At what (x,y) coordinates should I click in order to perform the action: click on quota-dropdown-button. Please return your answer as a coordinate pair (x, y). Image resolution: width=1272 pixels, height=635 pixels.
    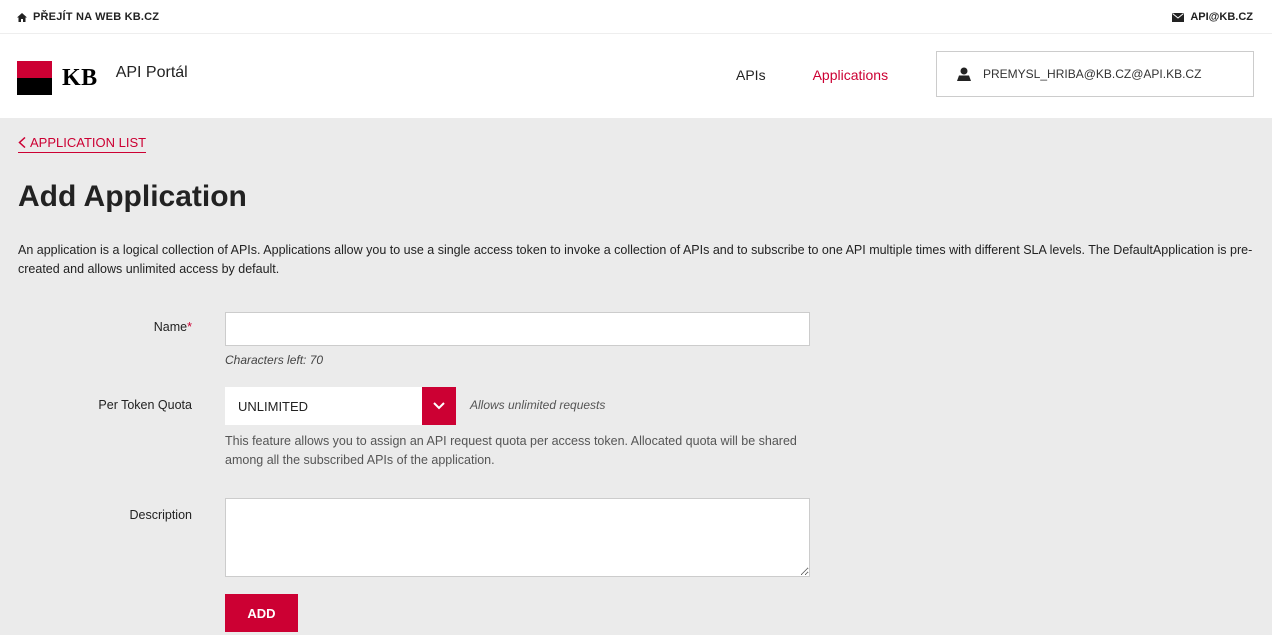
    Looking at the image, I should click on (439, 406).